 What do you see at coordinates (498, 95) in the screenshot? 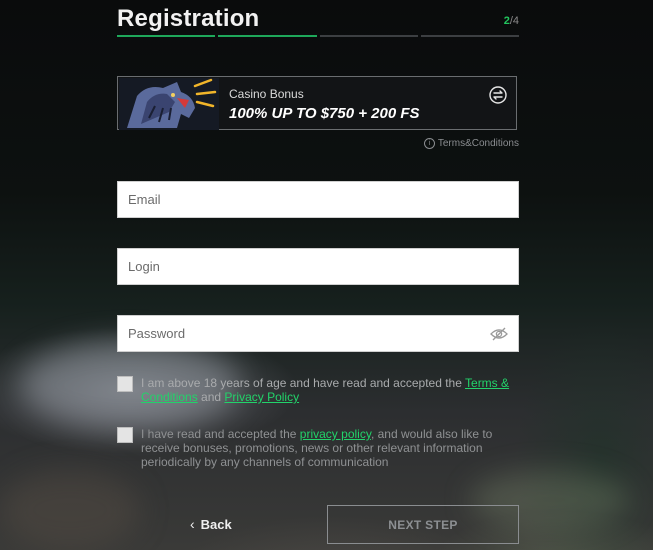
I see `swap-icon` at bounding box center [498, 95].